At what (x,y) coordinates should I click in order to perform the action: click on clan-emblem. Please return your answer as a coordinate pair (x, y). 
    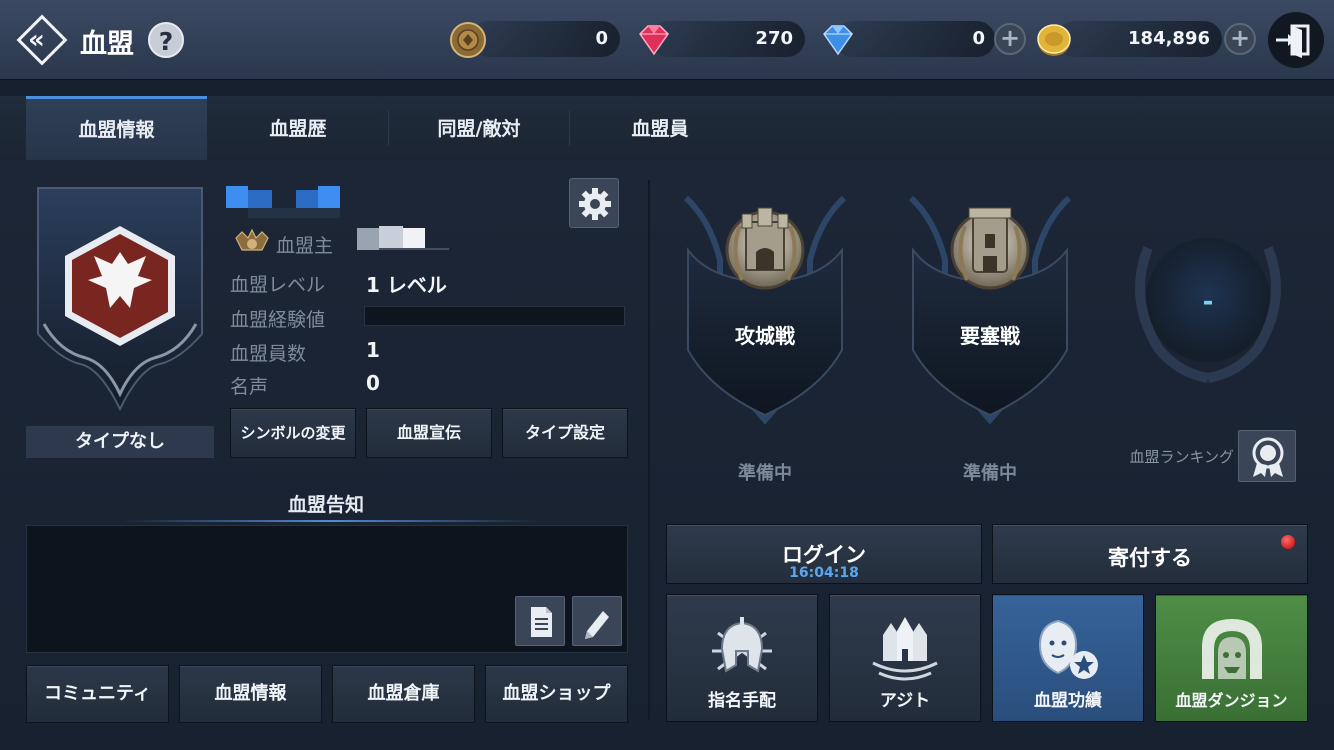
    Looking at the image, I should click on (120, 299).